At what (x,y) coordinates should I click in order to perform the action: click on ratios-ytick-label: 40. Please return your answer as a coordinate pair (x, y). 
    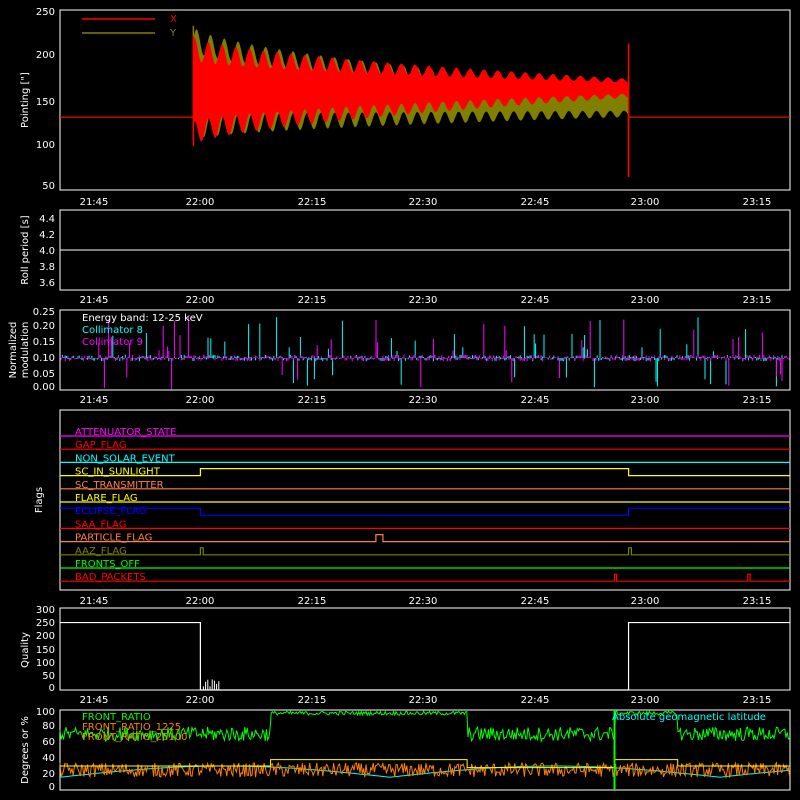
    Looking at the image, I should click on (48, 758).